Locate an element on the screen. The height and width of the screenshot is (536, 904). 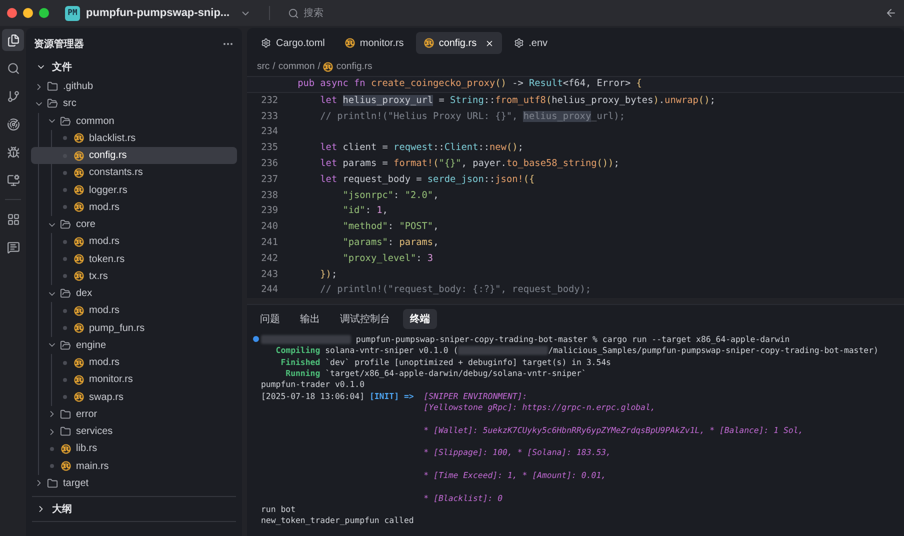
breadcrumb-item: config.rs is located at coordinates (354, 67).